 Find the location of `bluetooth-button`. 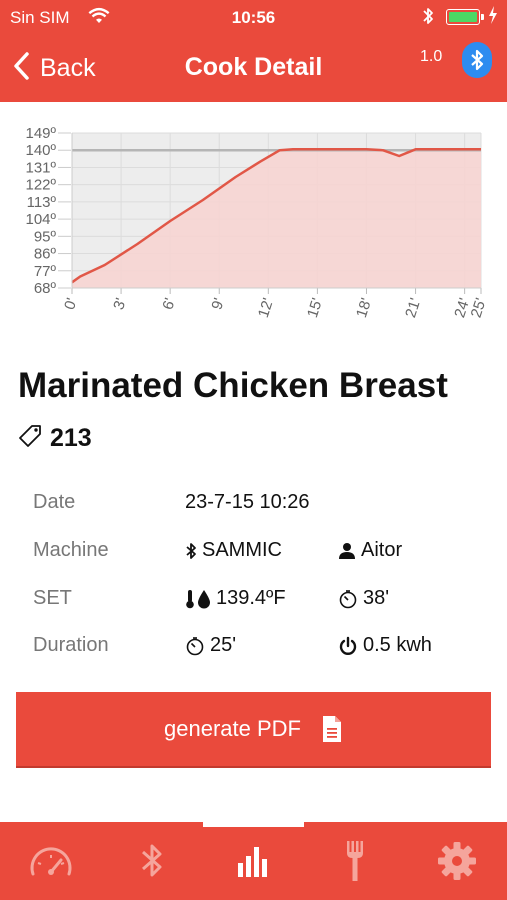

bluetooth-button is located at coordinates (477, 60).